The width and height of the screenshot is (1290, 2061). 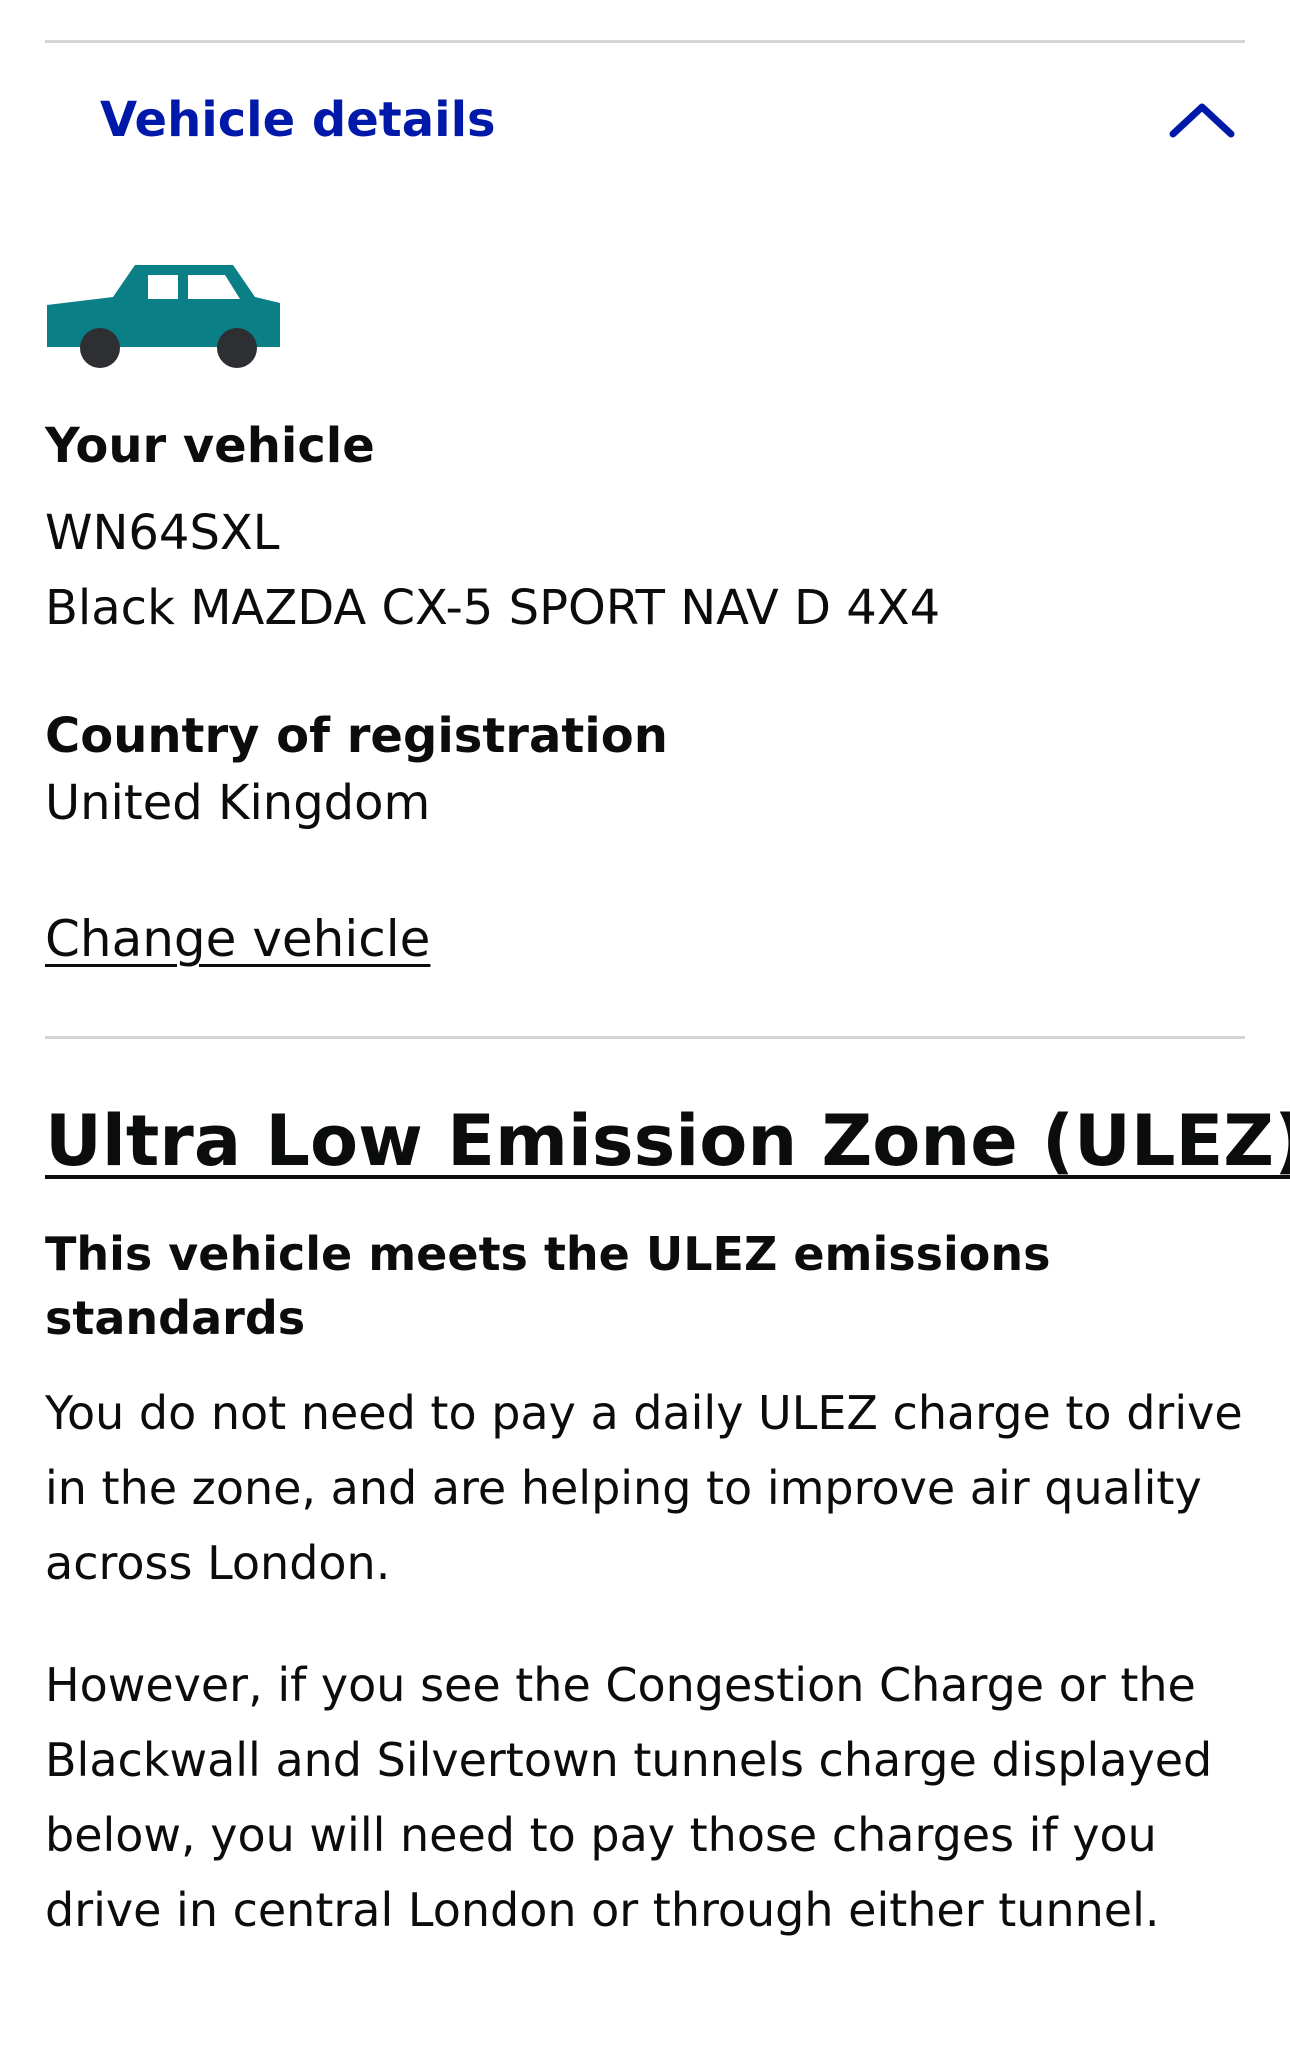 What do you see at coordinates (645, 41) in the screenshot?
I see `top-divider` at bounding box center [645, 41].